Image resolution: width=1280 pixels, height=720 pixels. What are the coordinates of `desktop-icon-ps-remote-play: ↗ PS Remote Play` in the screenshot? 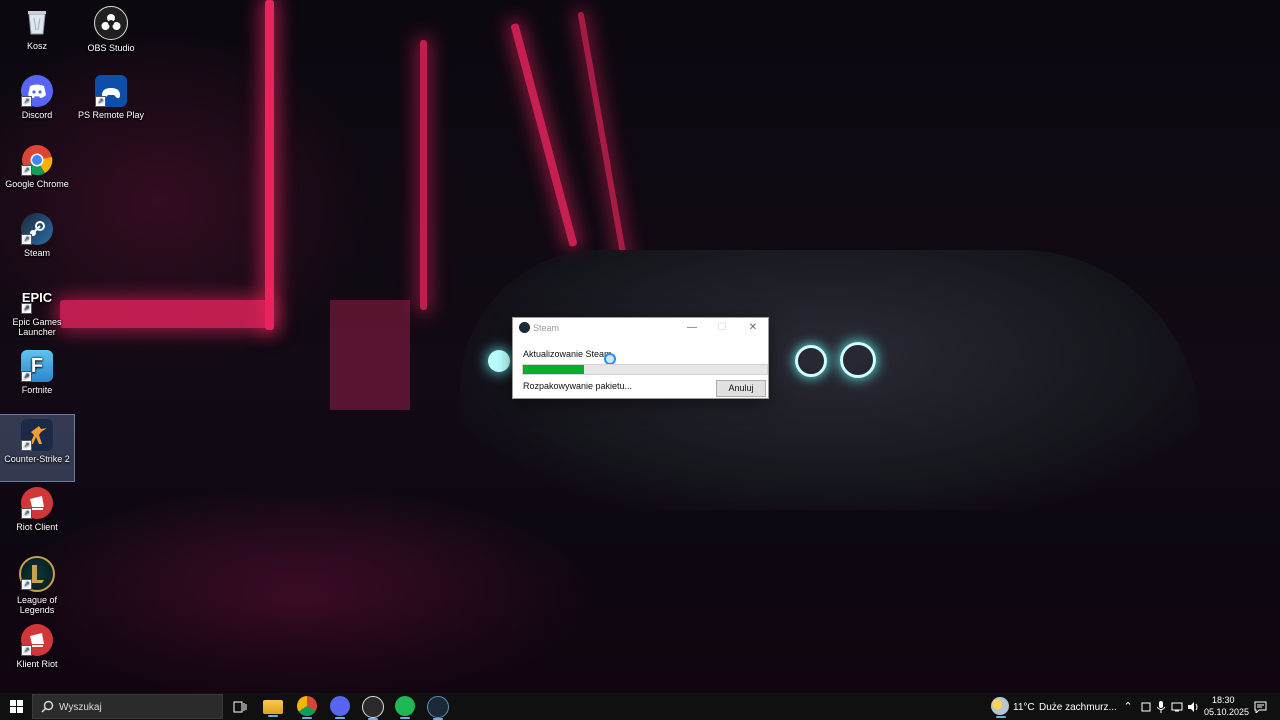 It's located at (111, 104).